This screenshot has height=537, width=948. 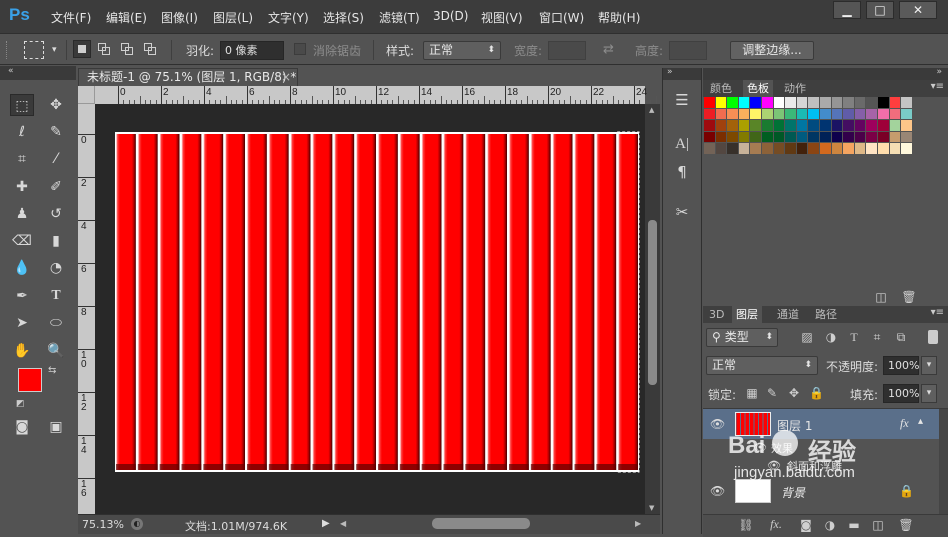 I want to click on default-colors-icon: ◩, so click(x=20, y=404).